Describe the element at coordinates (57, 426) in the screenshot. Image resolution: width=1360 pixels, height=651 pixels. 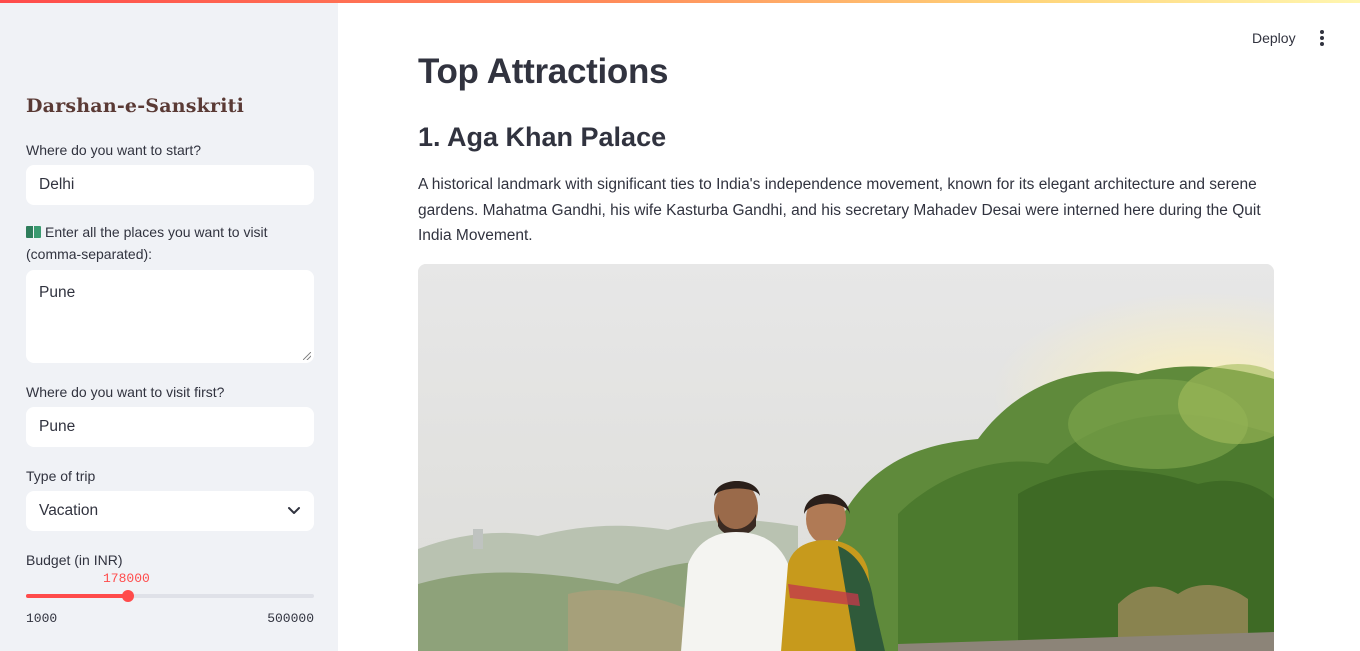
I see `first-visit-input-value: Pune` at that location.